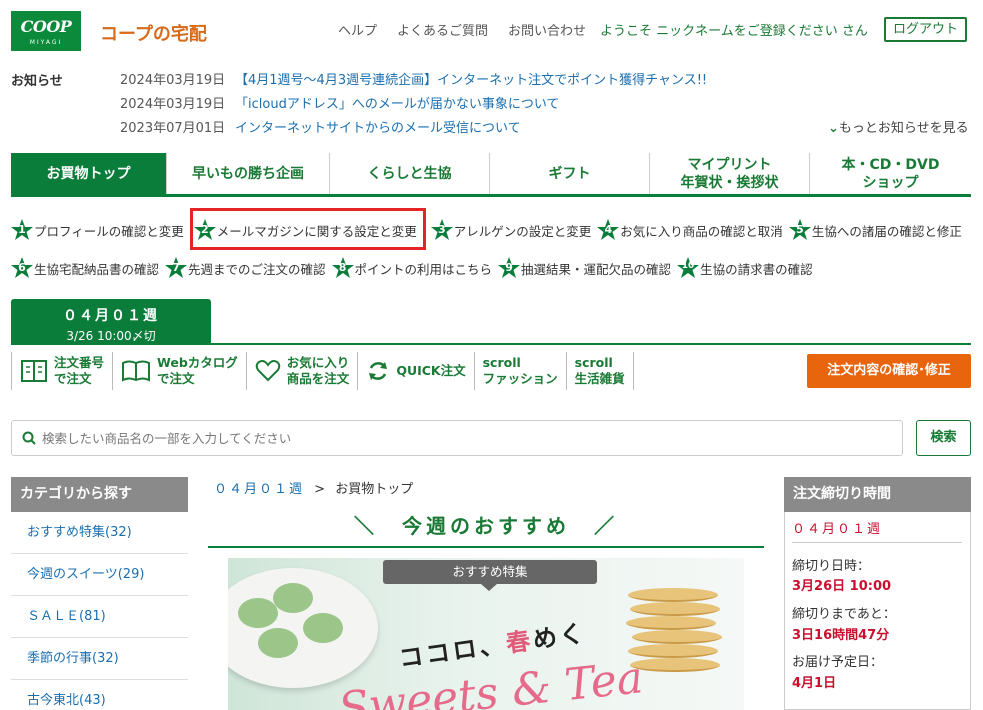  Describe the element at coordinates (471, 80) in the screenshot. I see `news-title-link: 【4月1週号～4月3週号連続企画】インターネット注文でポイント獲得チャンス!!` at that location.